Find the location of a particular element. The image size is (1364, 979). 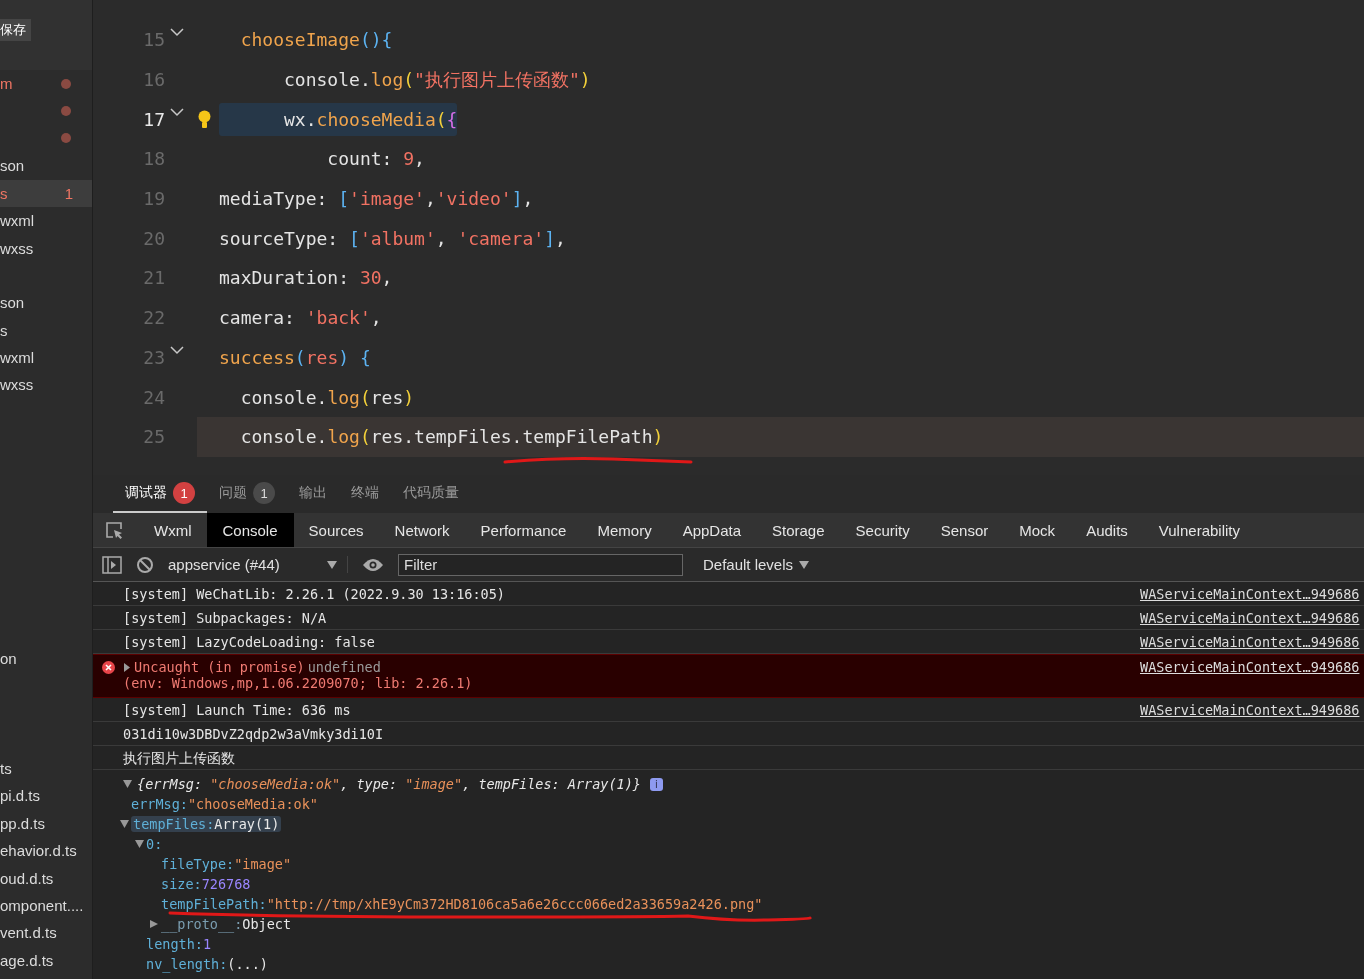

file-item: pp.d.ts is located at coordinates (46, 823).